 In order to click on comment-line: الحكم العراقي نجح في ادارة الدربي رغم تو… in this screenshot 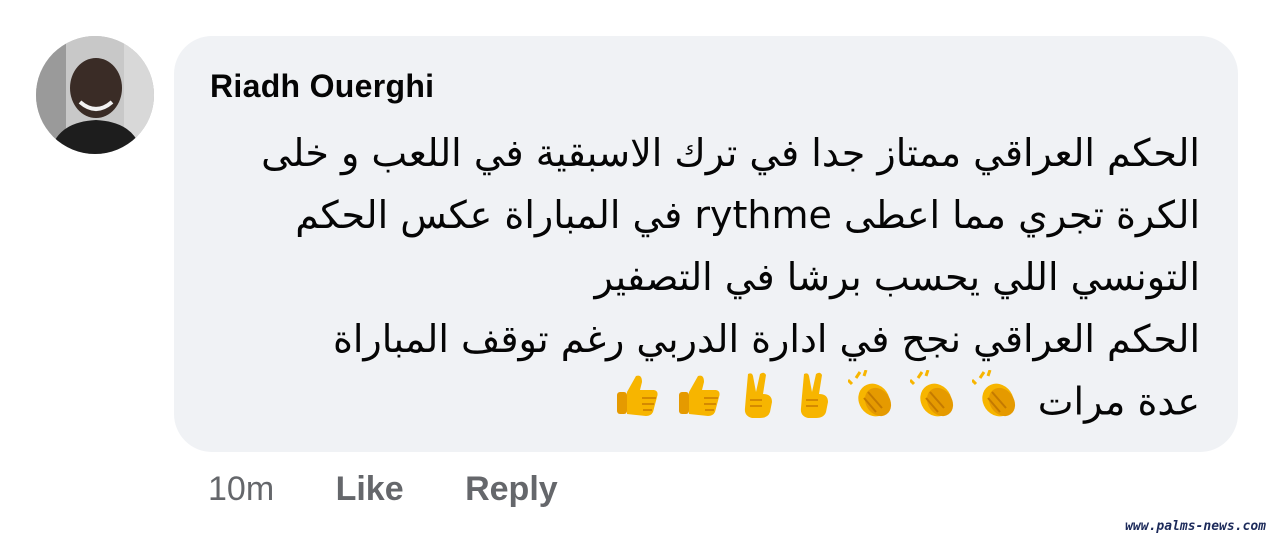, I will do `click(766, 339)`.